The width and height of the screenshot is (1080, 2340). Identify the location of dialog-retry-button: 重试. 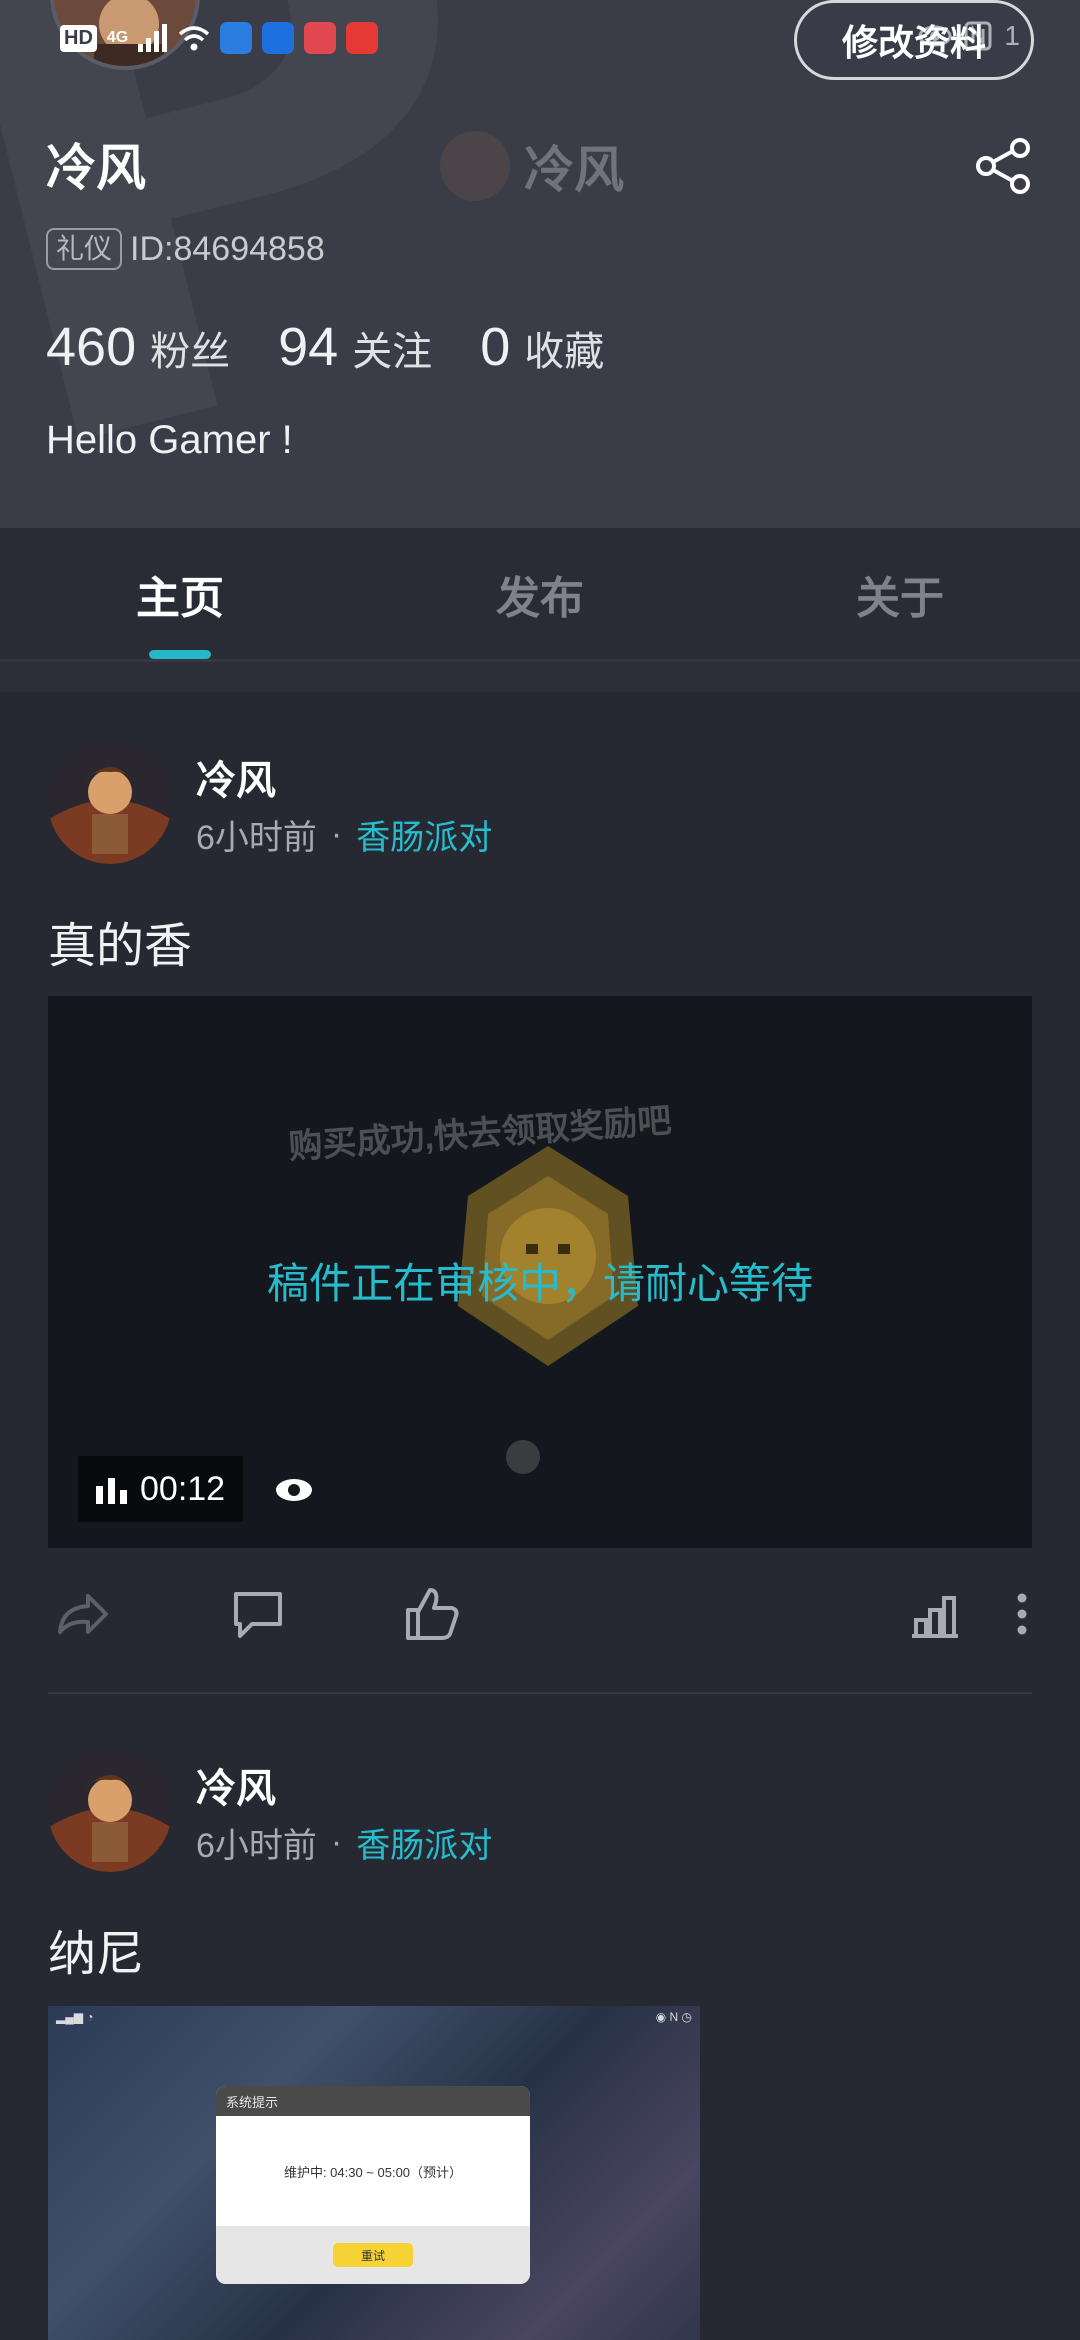
(373, 2255).